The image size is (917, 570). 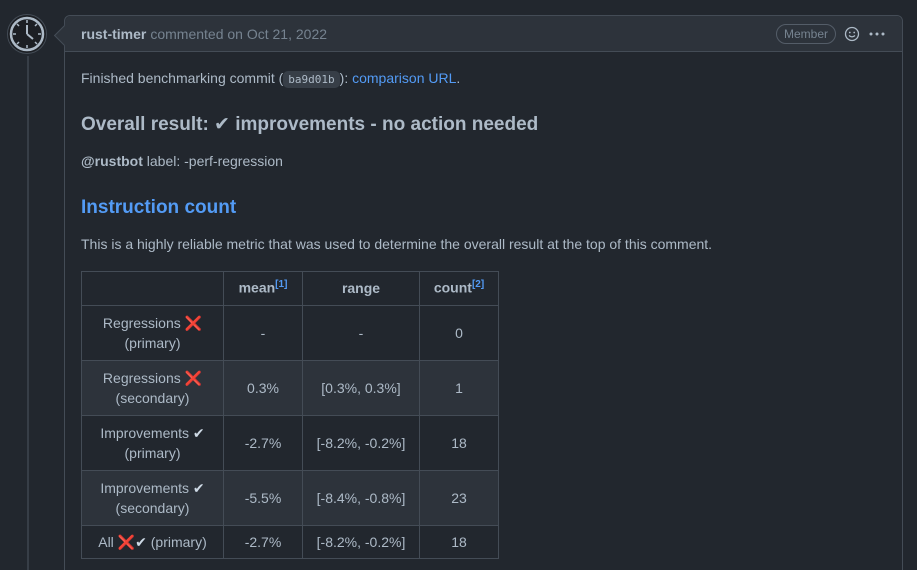 What do you see at coordinates (361, 332) in the screenshot?
I see `row-range: -` at bounding box center [361, 332].